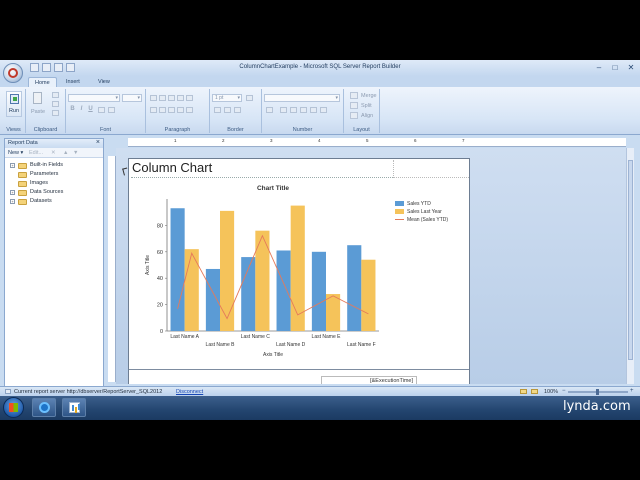 The height and width of the screenshot is (480, 640). What do you see at coordinates (148, 265) in the screenshot?
I see `y-axis-title: Axis Title` at bounding box center [148, 265].